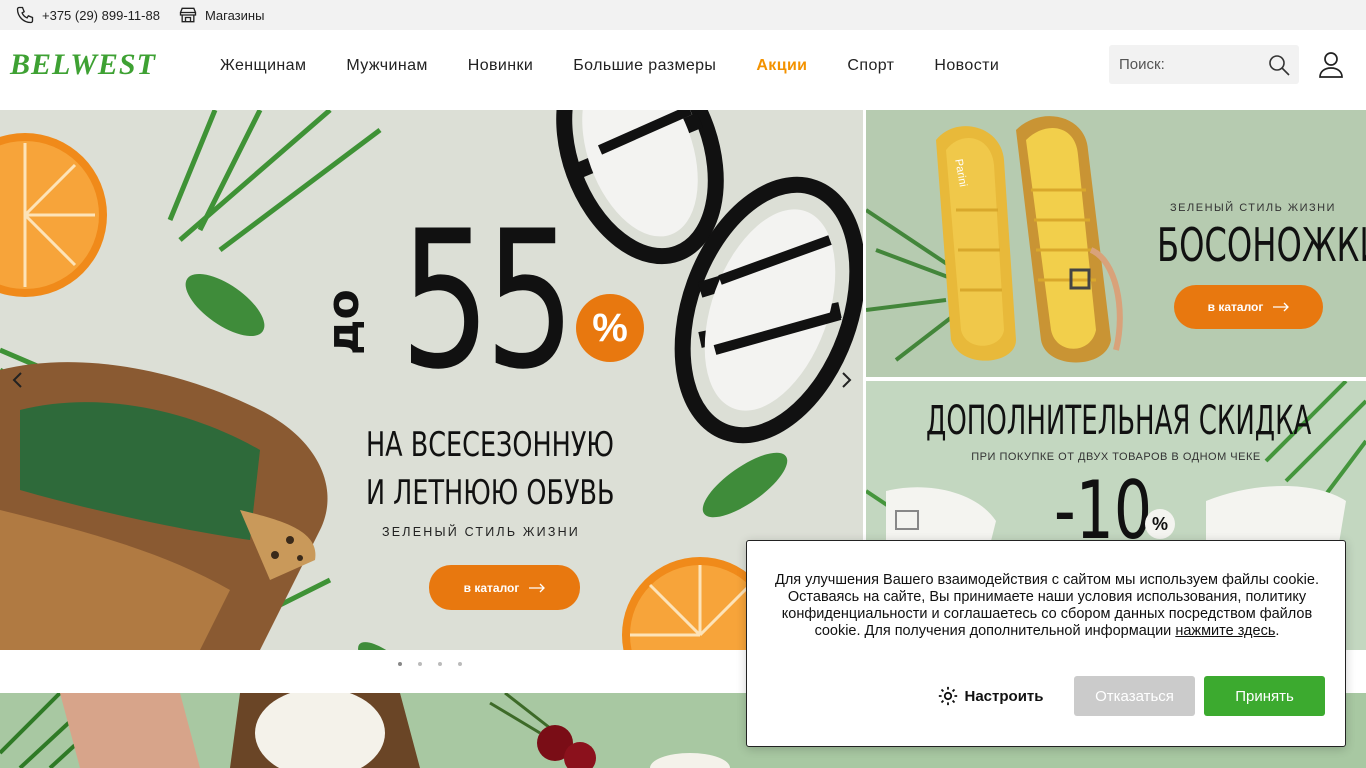  I want to click on hero-tagline: ЗЕЛЕНЫЙ СТИЛЬ ЖИЗНИ, so click(481, 532).